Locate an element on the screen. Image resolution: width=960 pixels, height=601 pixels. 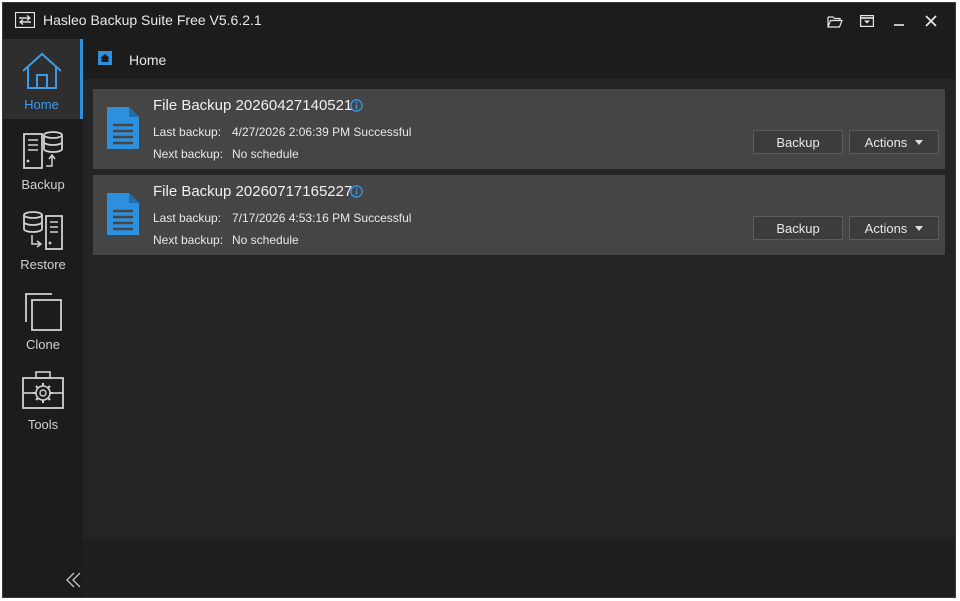
breadcrumb-current: Home is located at coordinates (148, 60).